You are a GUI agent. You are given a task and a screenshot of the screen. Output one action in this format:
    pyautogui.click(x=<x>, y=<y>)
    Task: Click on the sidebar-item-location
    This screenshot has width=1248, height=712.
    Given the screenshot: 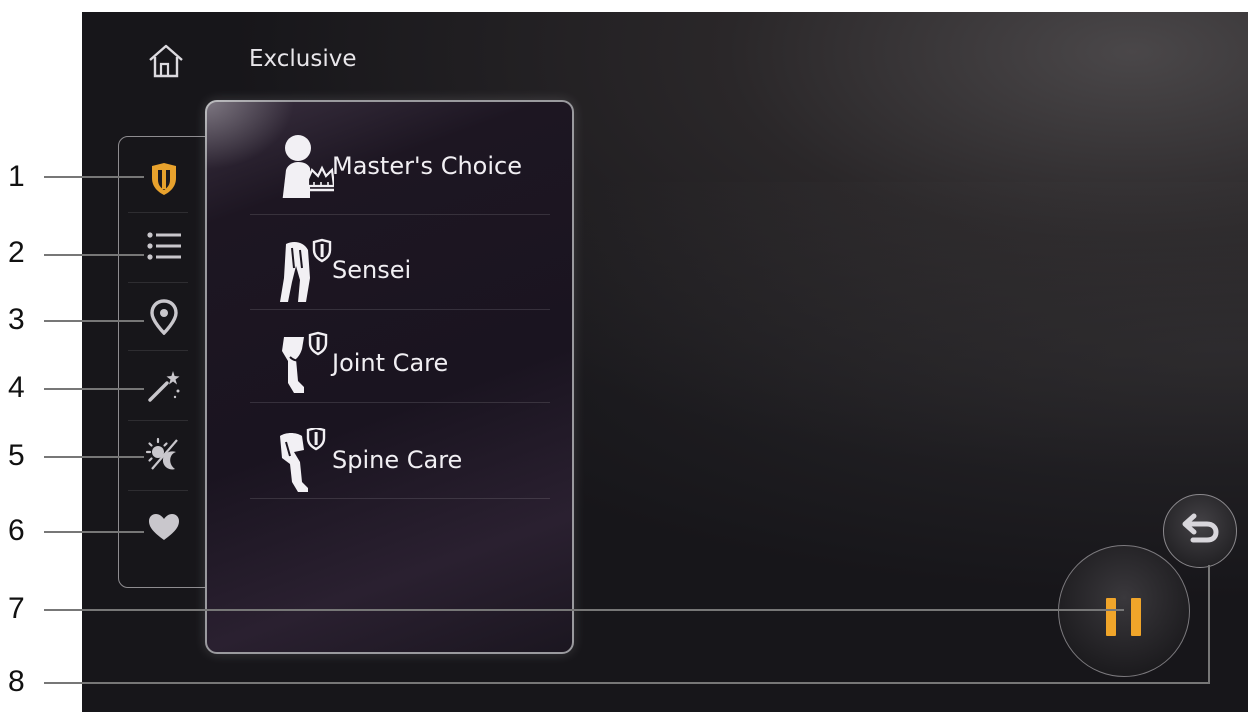 What is the action you would take?
    pyautogui.click(x=164, y=317)
    